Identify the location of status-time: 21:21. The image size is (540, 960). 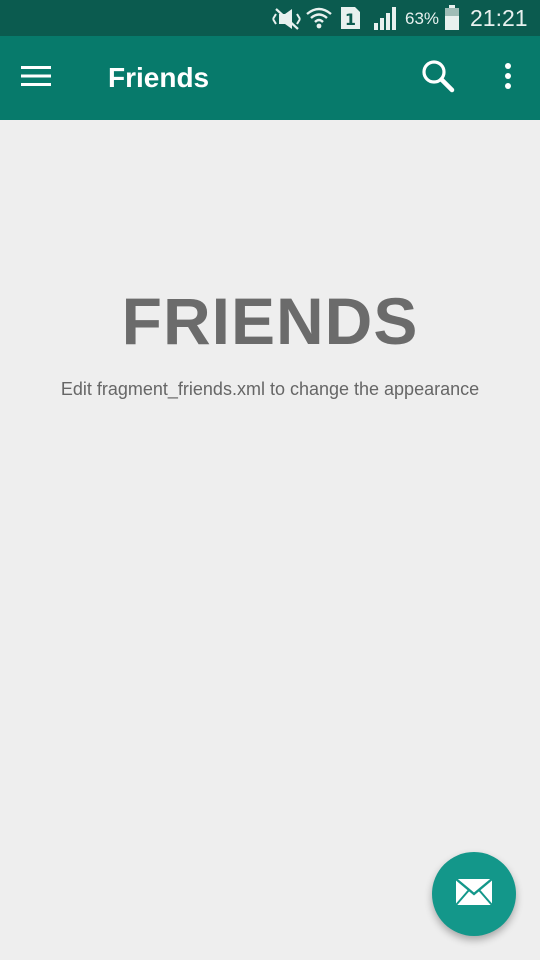
(499, 18).